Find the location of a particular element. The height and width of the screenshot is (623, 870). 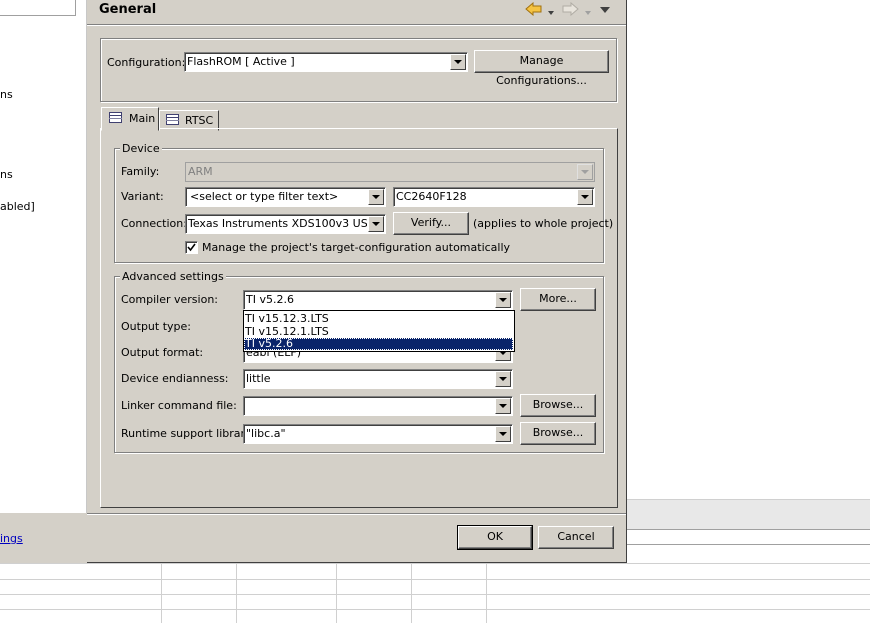

family-label: Family: is located at coordinates (140, 171).